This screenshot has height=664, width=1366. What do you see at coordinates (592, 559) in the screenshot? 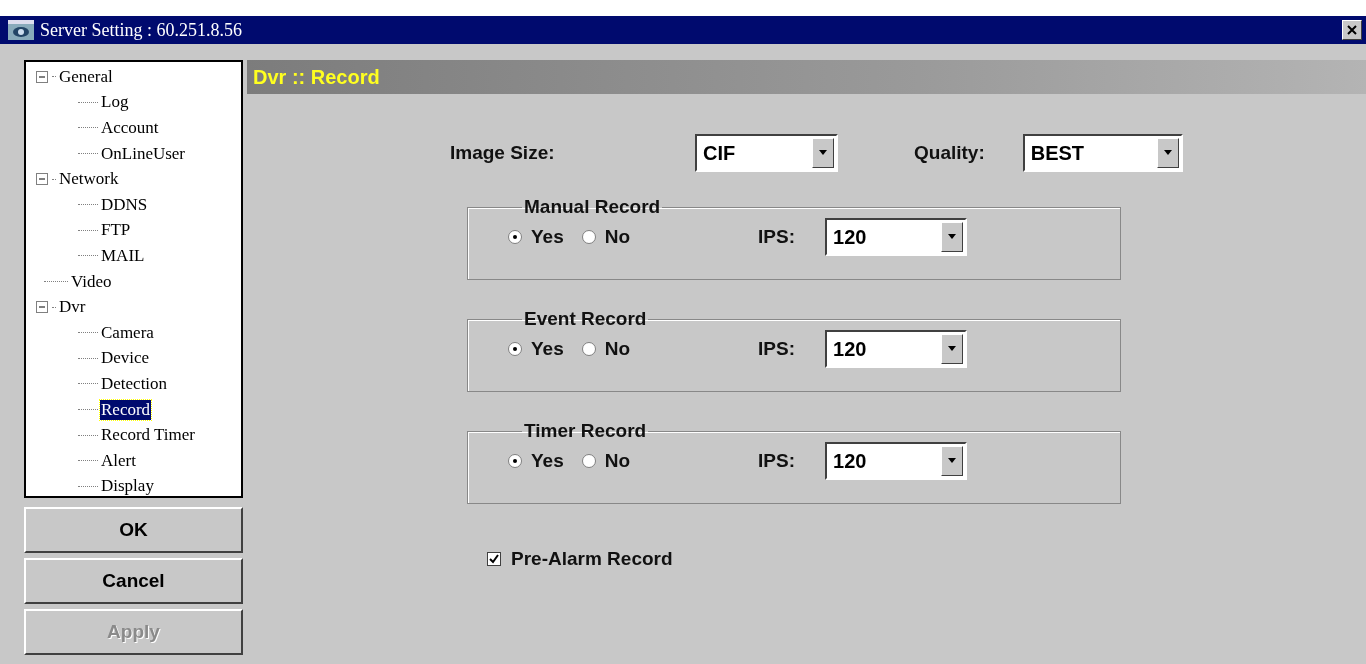
I see `checkbox-label: Pre-Alarm Record` at bounding box center [592, 559].